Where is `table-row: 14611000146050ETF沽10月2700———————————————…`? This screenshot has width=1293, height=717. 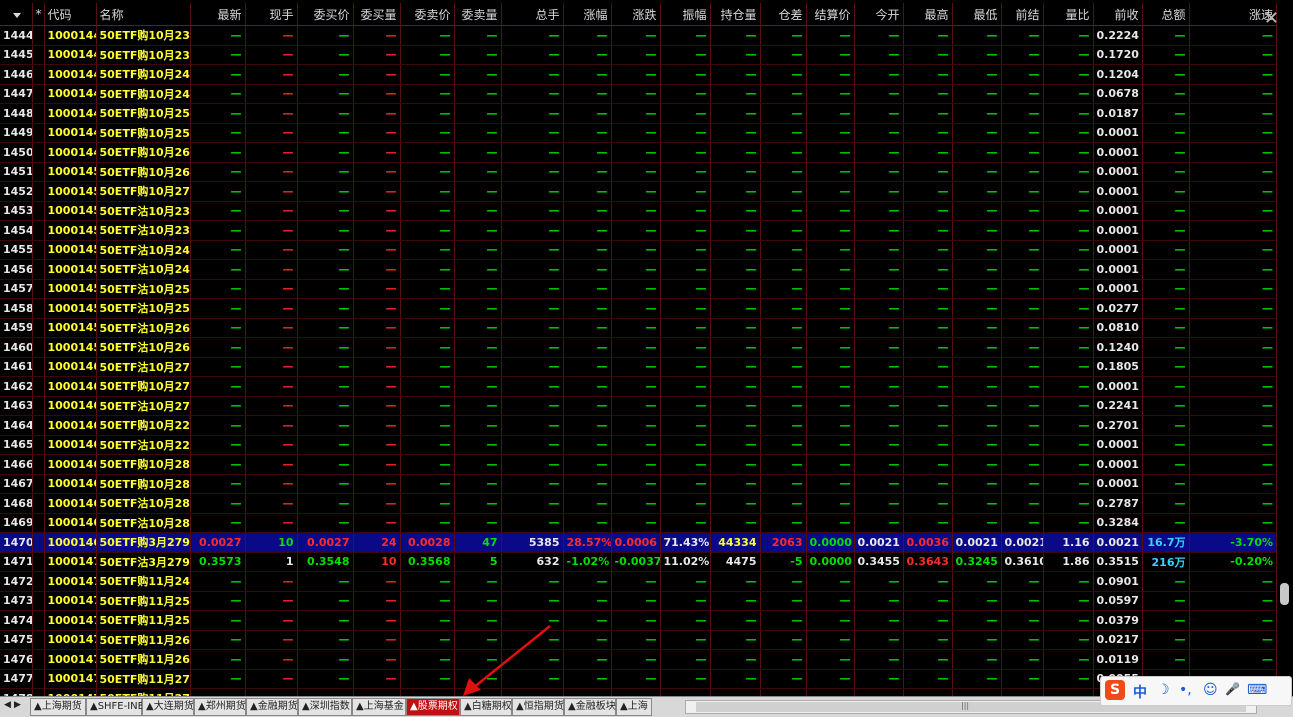
table-row: 14611000146050ETF沽10月2700———————————————… is located at coordinates (638, 367).